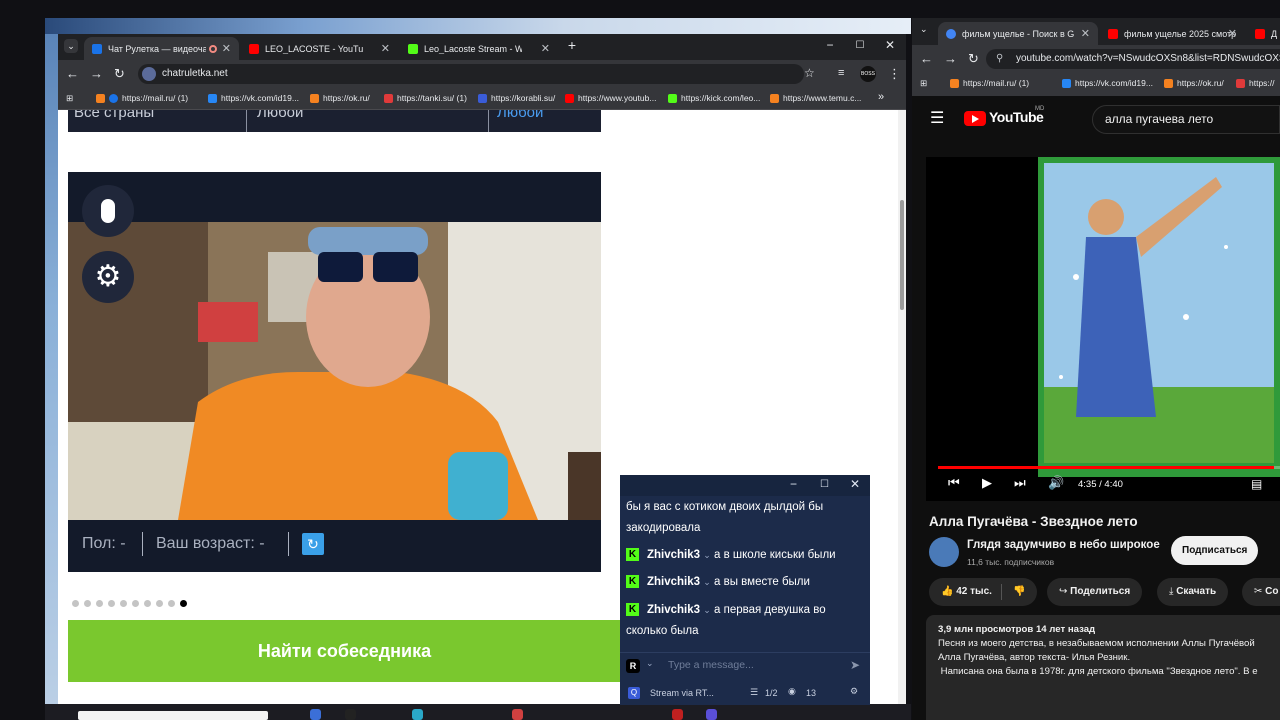  I want to click on next-icon: ⏭, so click(1020, 483).